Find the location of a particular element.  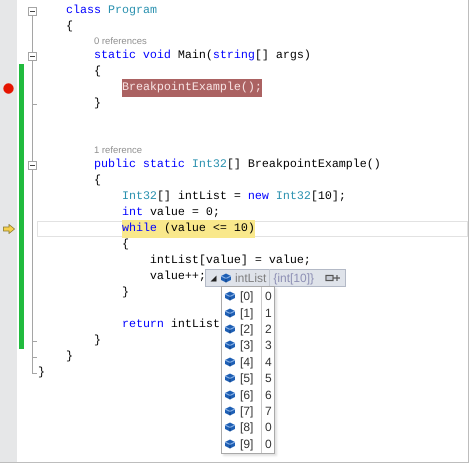

item-index: [7] is located at coordinates (249, 411).